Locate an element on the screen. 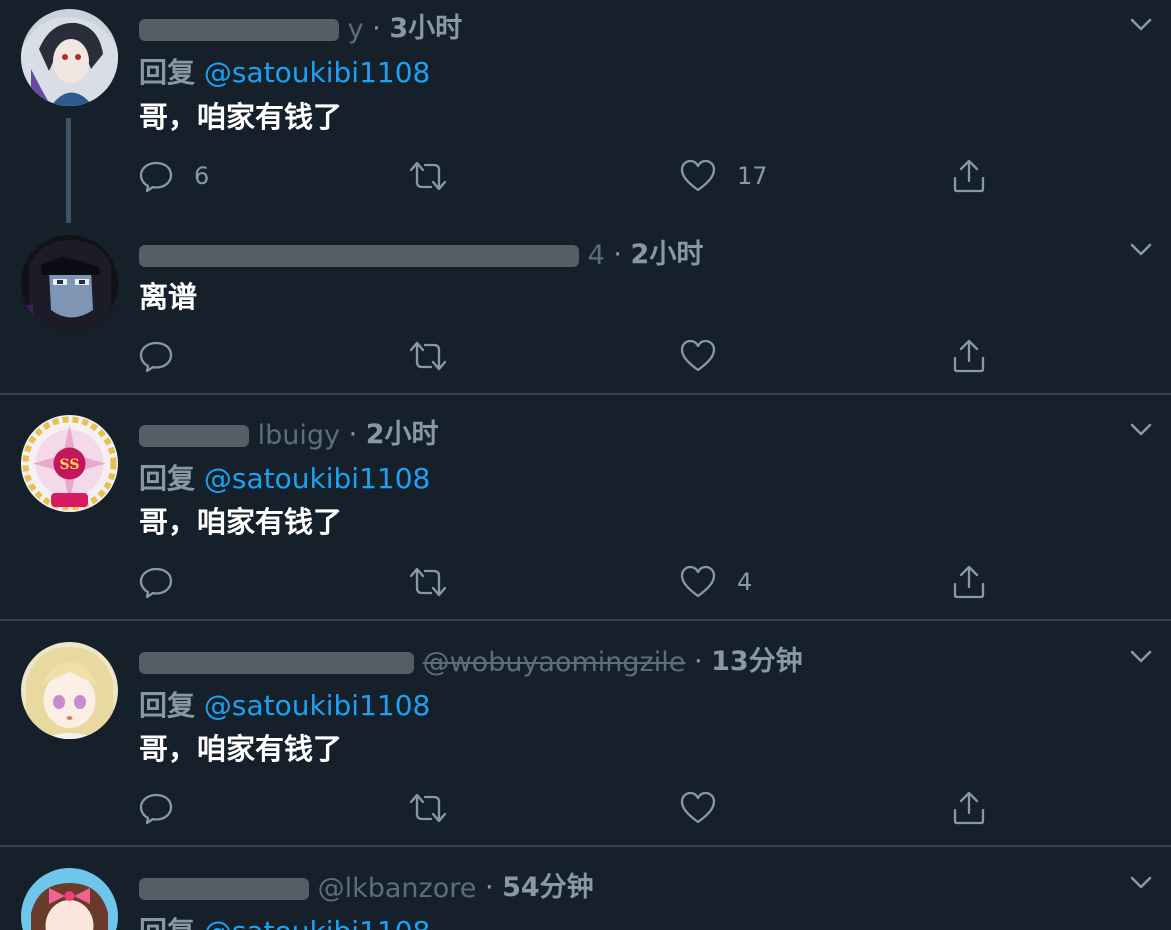  blonde-girl-avatar-icon is located at coordinates (69, 690).